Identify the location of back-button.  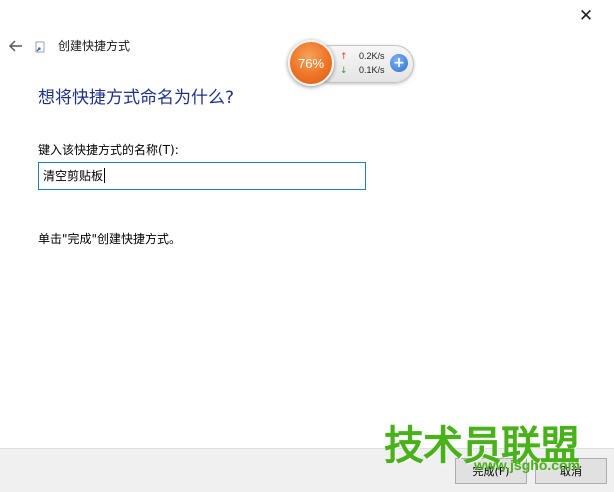
(16, 46).